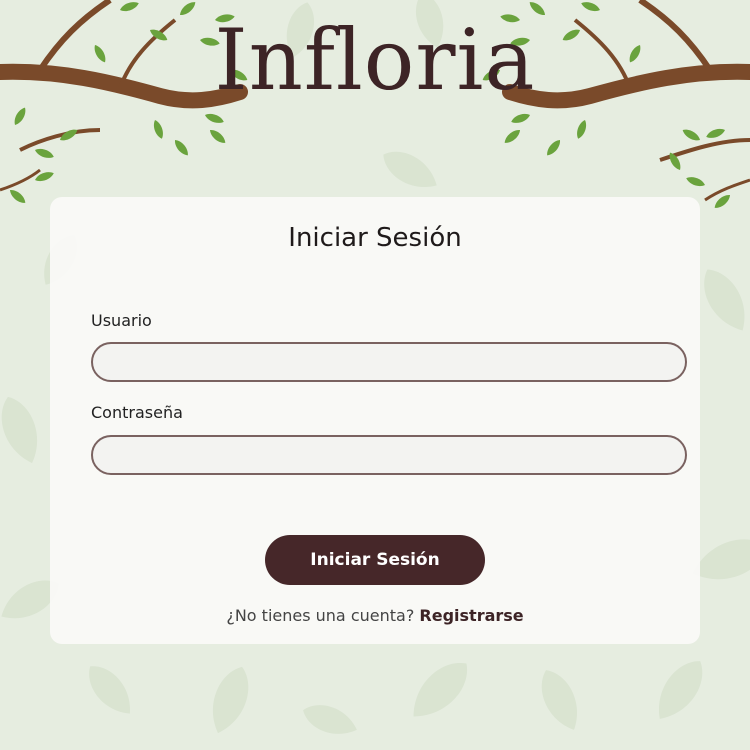 Image resolution: width=750 pixels, height=750 pixels. What do you see at coordinates (375, 560) in the screenshot?
I see `login-button: Iniciar Sesión` at bounding box center [375, 560].